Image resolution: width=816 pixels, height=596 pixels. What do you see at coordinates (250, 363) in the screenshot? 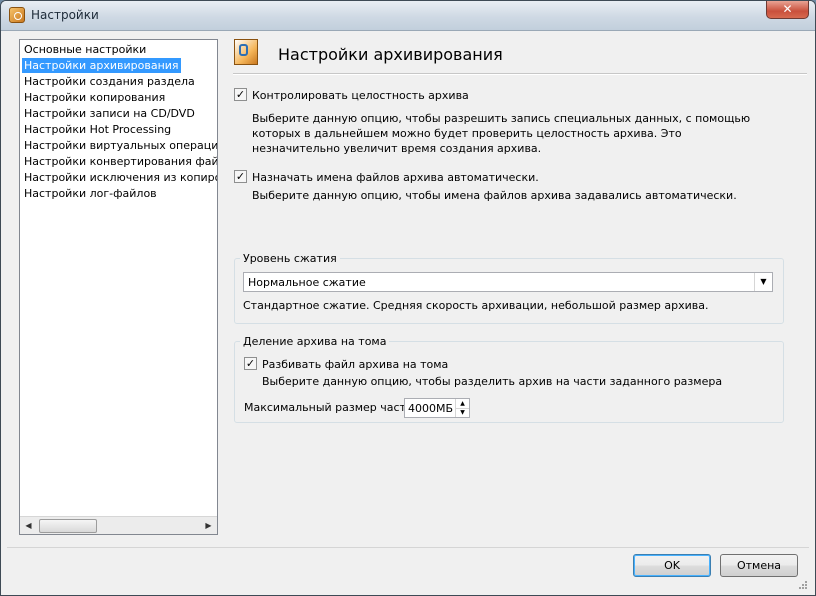
I see `split-archive-checkbox: ✓` at bounding box center [250, 363].